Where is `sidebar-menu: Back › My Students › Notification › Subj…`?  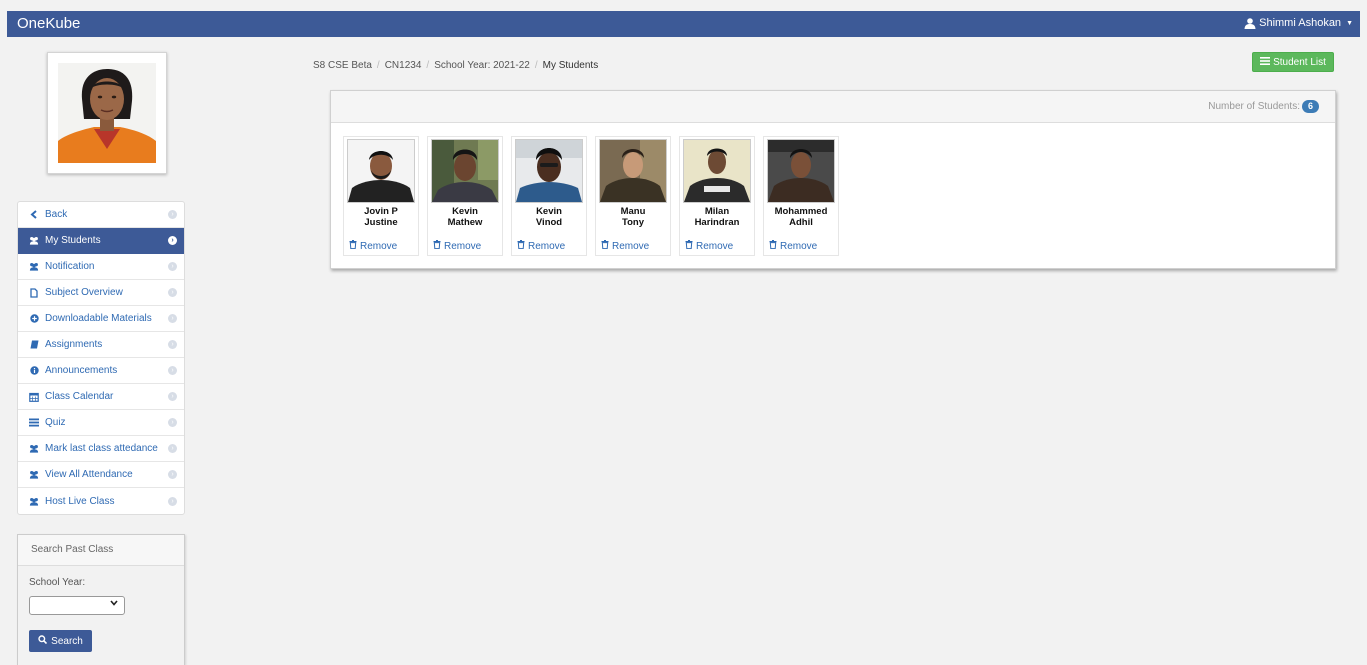
sidebar-menu: Back › My Students › Notification › Subj… is located at coordinates (101, 358).